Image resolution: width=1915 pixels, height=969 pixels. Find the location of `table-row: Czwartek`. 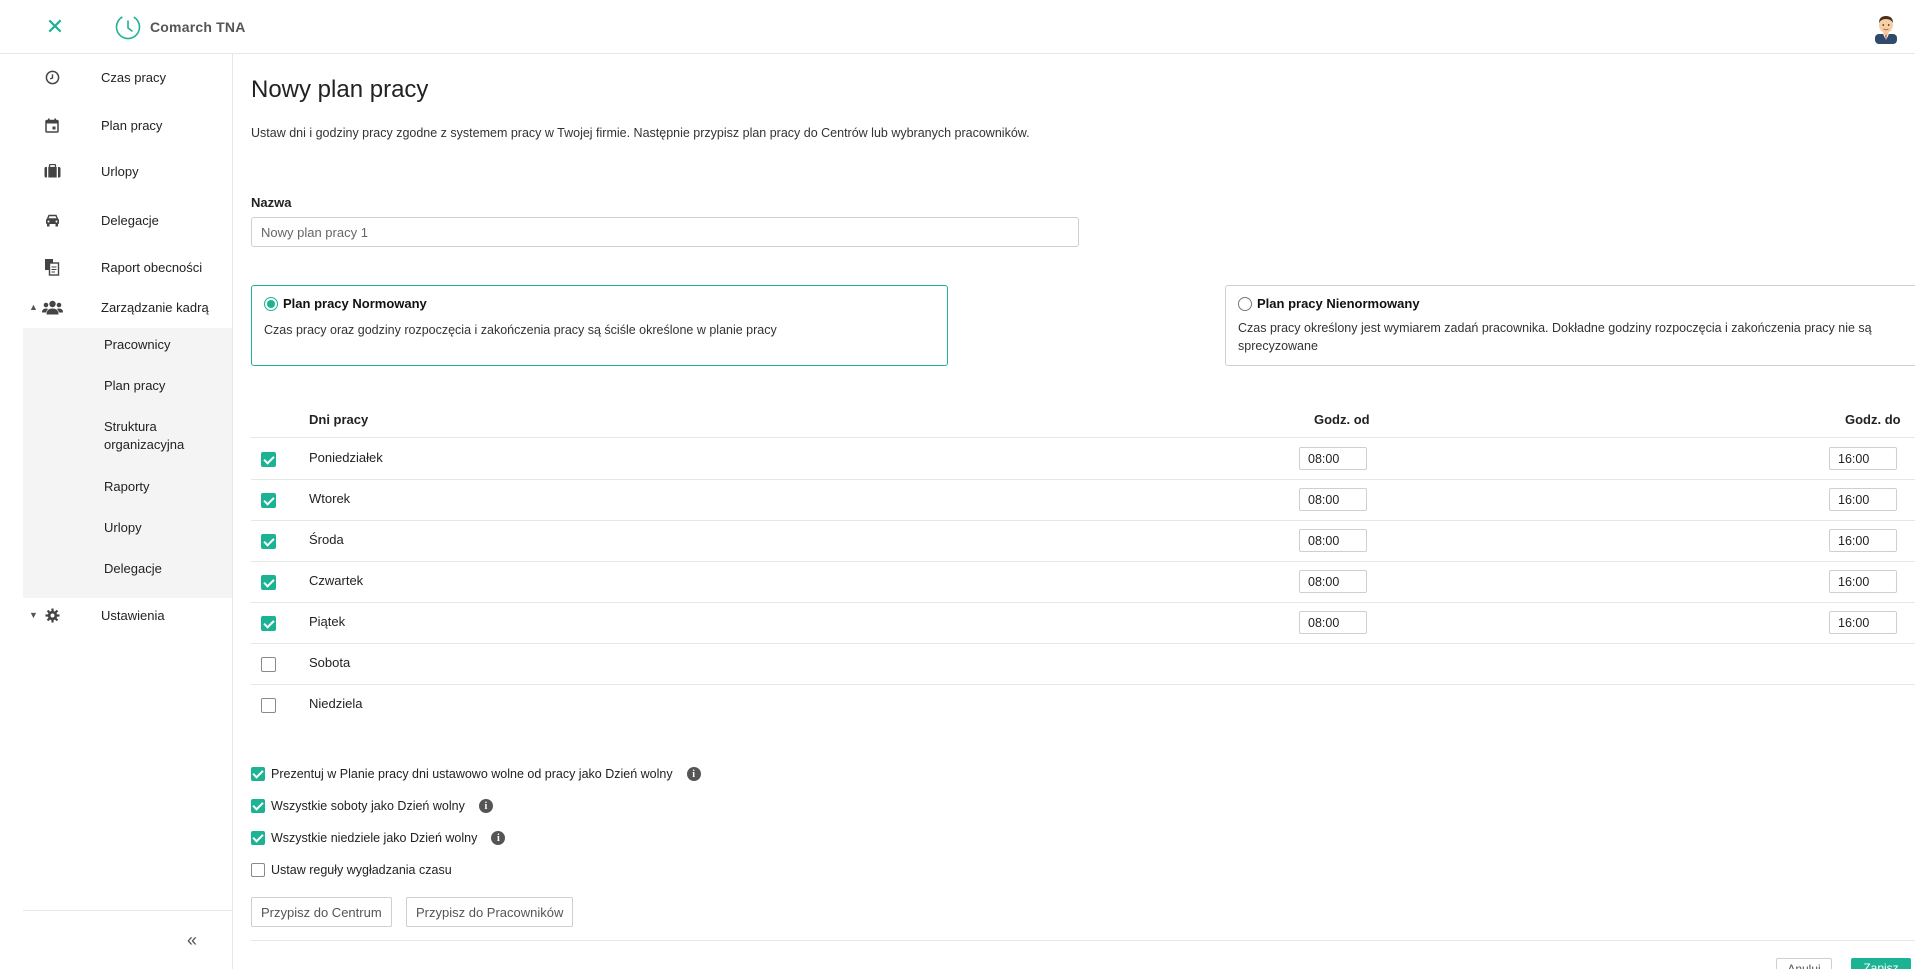

table-row: Czwartek is located at coordinates (1083, 582).